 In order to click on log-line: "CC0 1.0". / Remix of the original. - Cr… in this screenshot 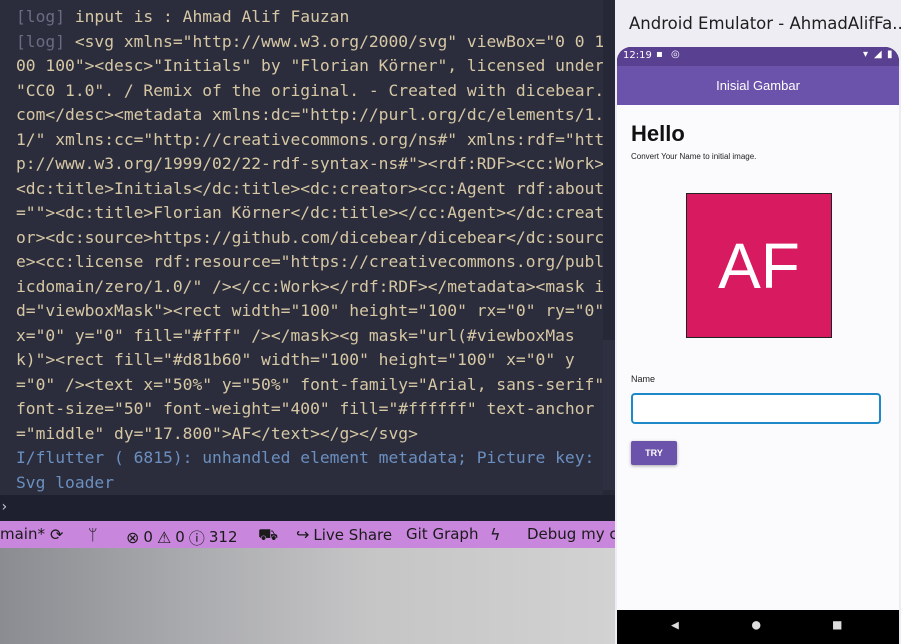, I will do `click(311, 91)`.